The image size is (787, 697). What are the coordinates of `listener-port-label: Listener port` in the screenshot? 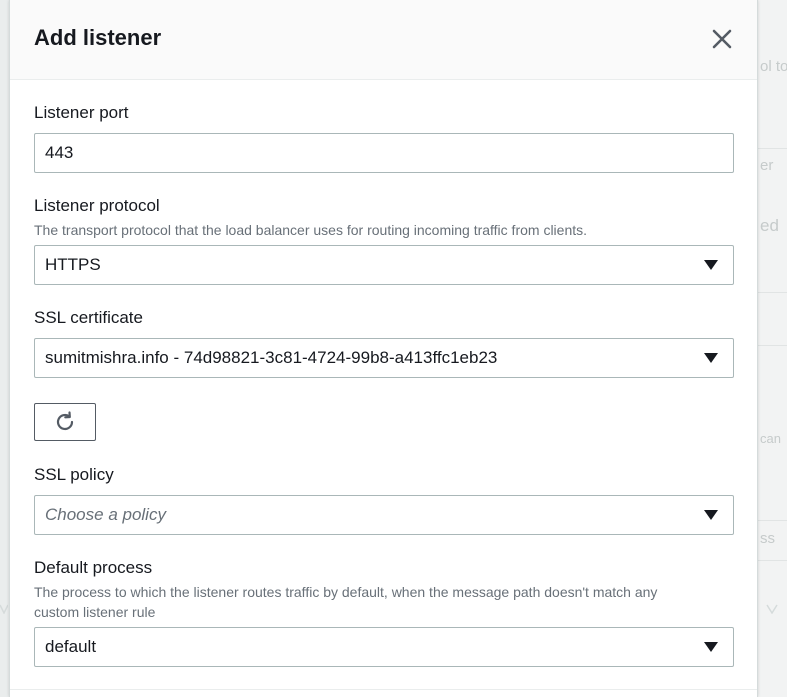 It's located at (81, 112).